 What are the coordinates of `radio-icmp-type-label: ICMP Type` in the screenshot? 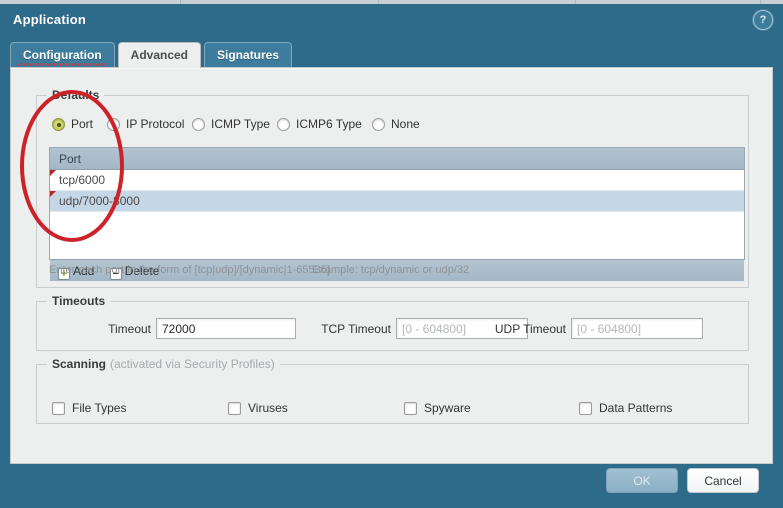 It's located at (240, 124).